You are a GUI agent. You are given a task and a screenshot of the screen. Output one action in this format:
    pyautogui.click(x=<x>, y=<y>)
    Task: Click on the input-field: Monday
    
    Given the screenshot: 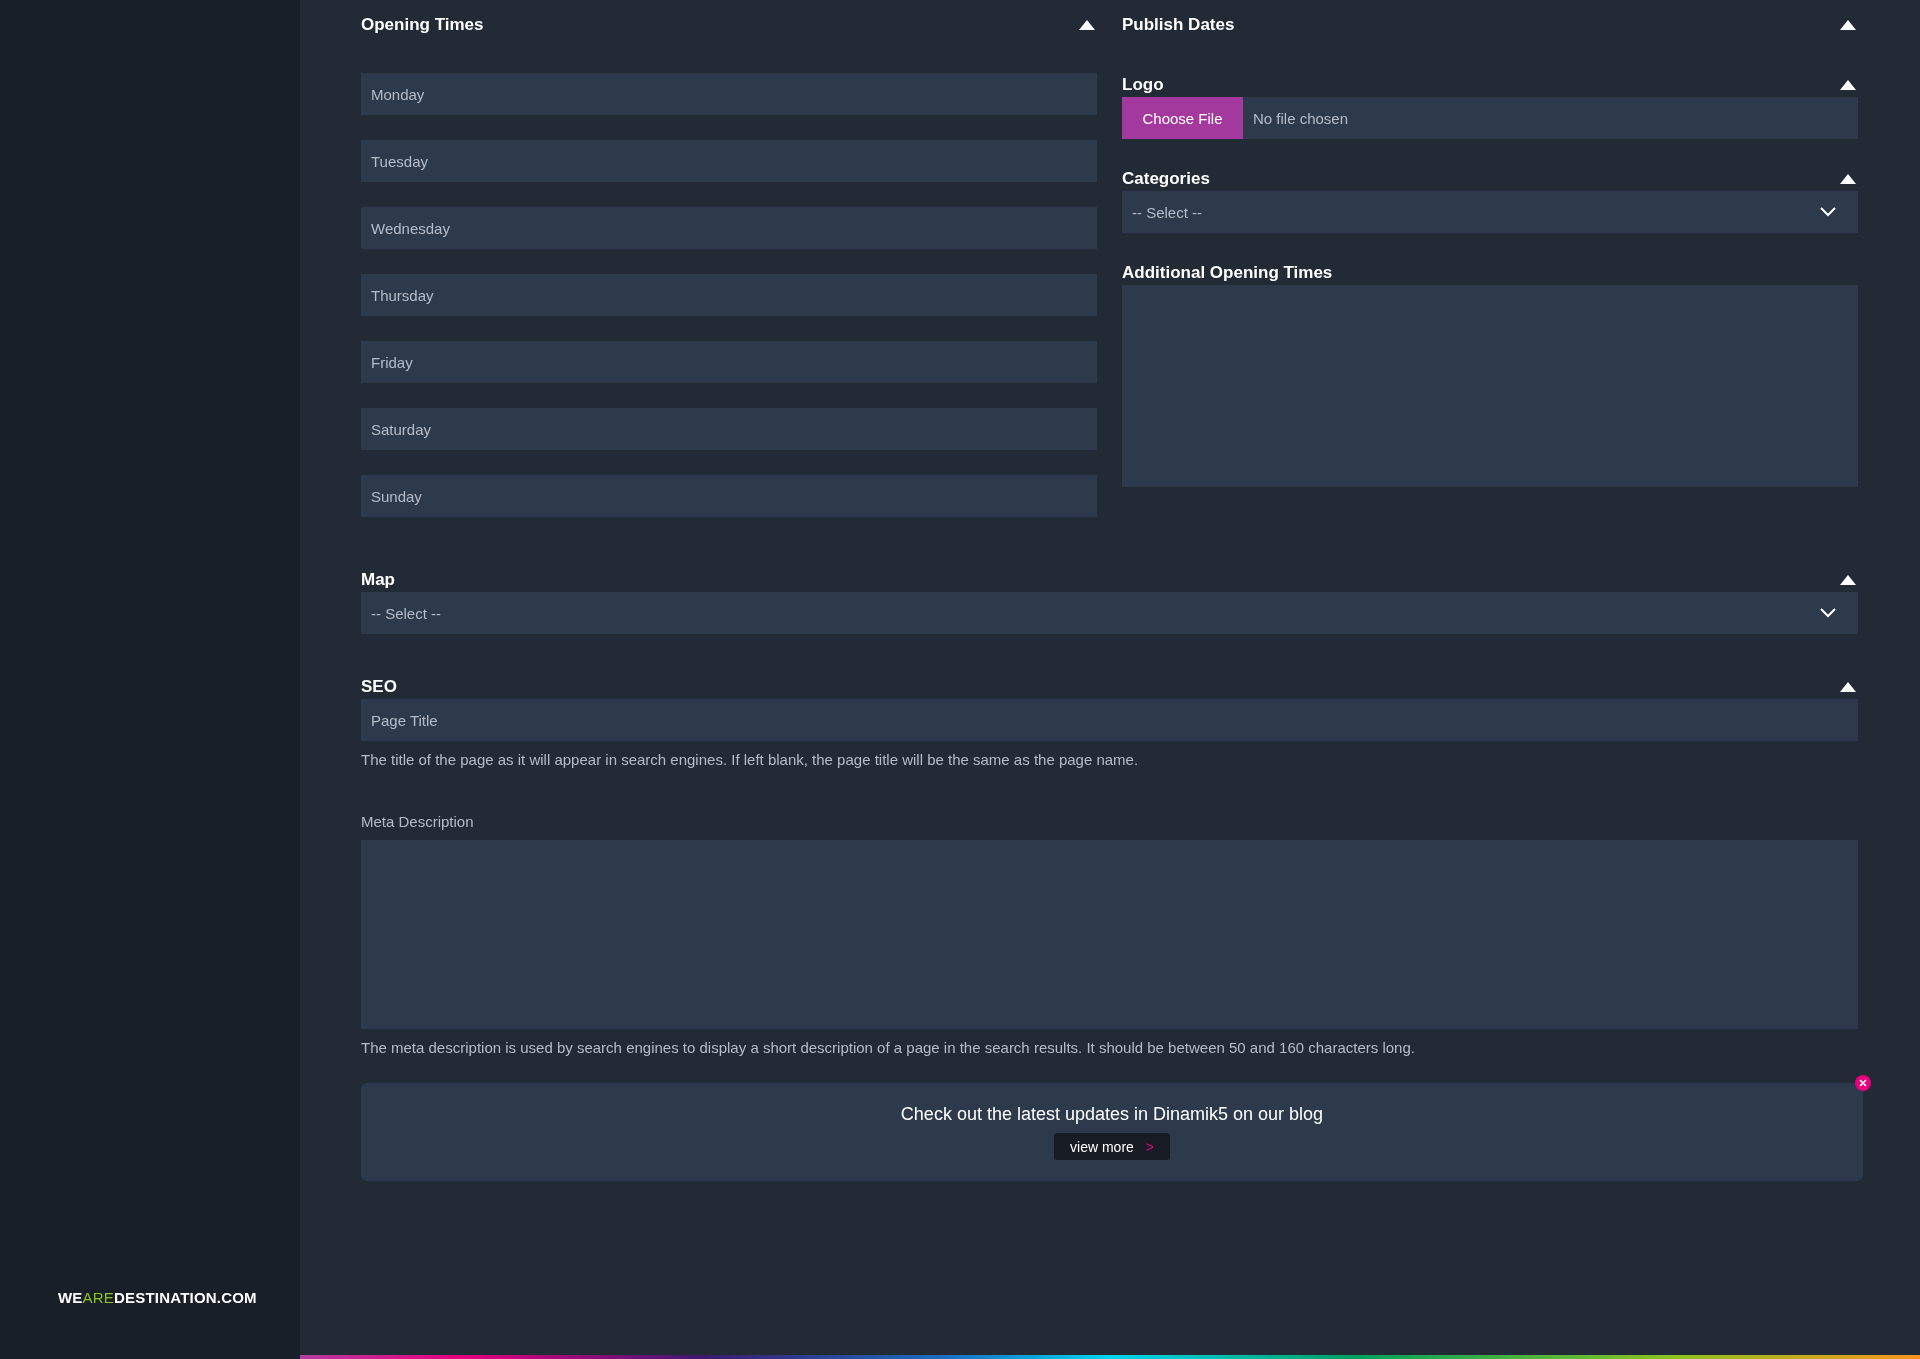 What is the action you would take?
    pyautogui.click(x=729, y=94)
    